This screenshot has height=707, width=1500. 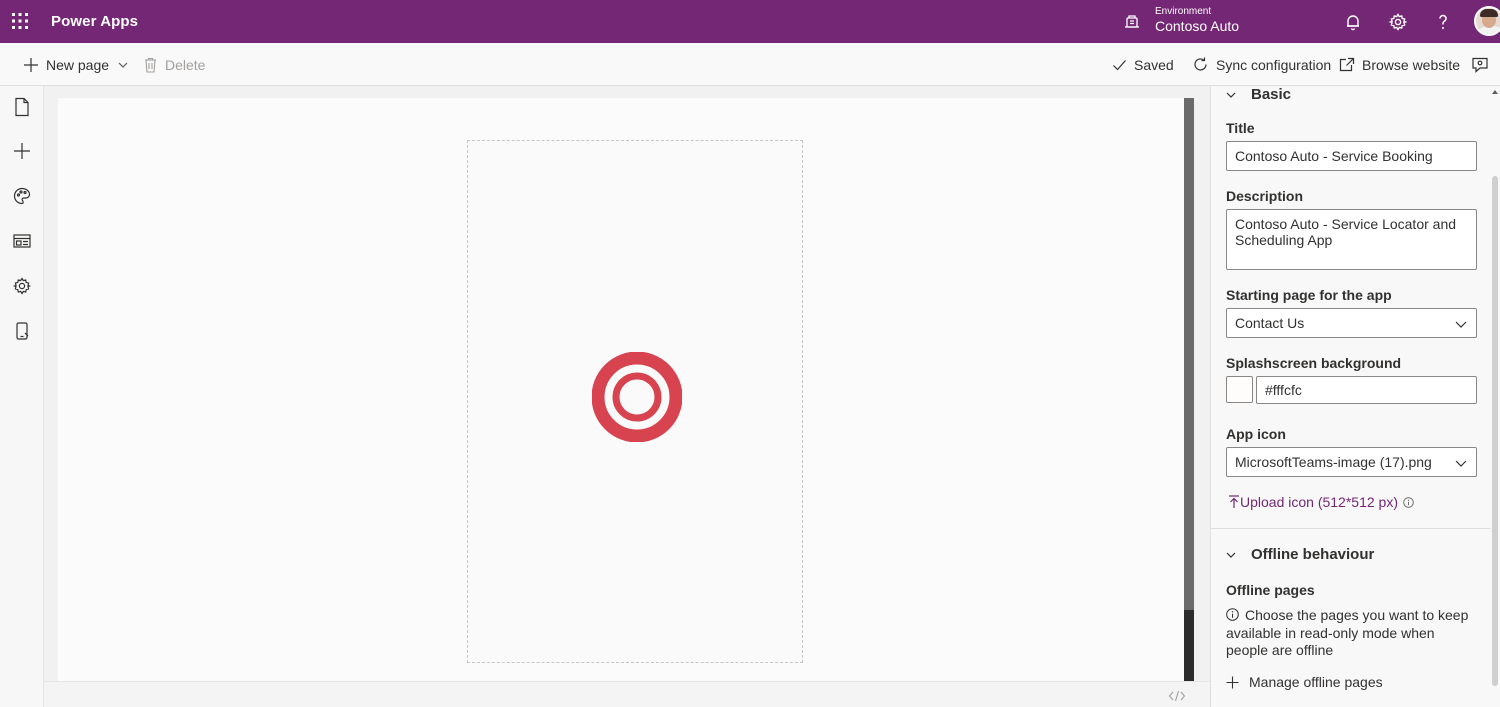 What do you see at coordinates (1256, 434) in the screenshot?
I see `app-icon-label: App icon` at bounding box center [1256, 434].